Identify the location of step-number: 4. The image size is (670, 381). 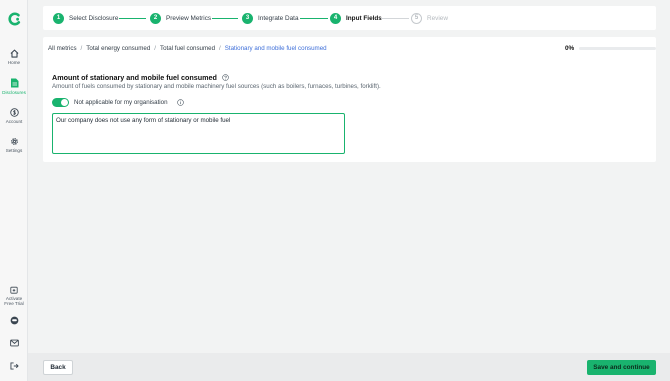
(335, 18).